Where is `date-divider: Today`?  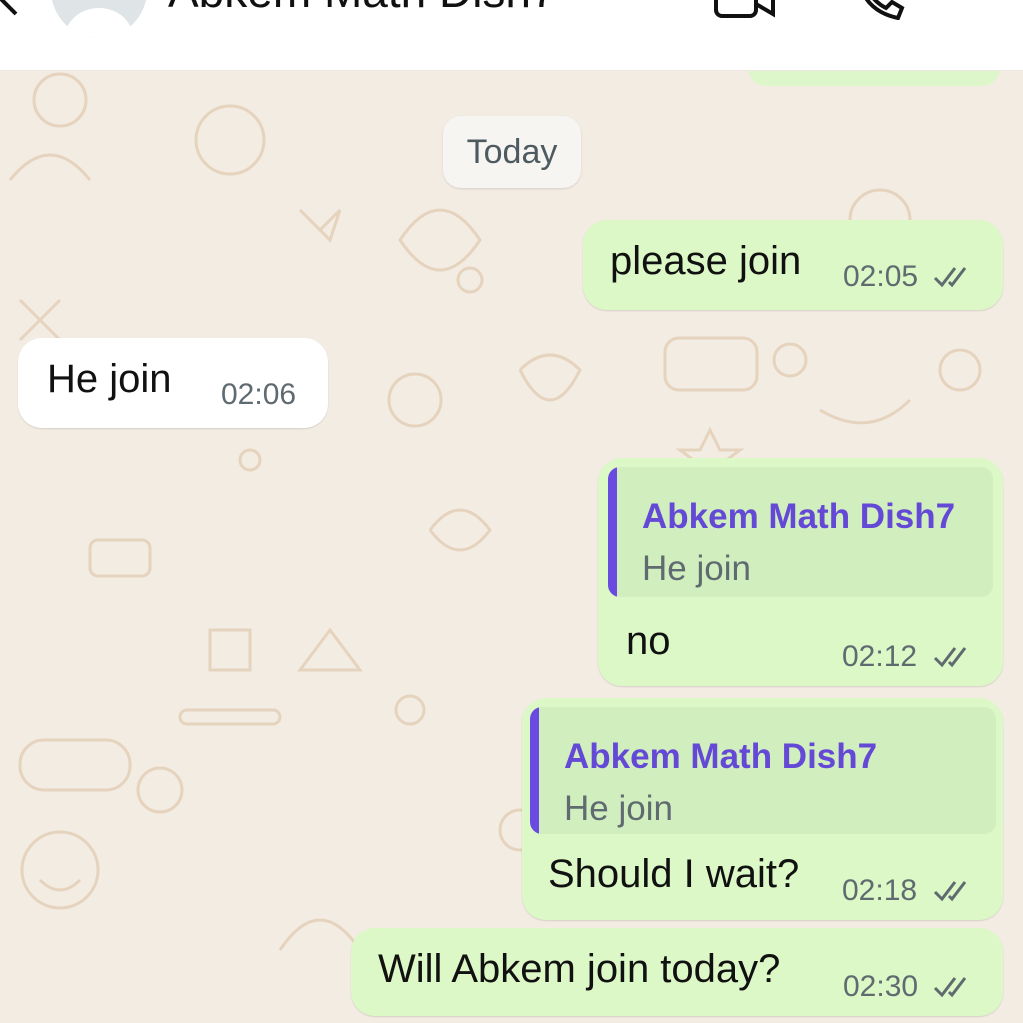 date-divider: Today is located at coordinates (512, 152).